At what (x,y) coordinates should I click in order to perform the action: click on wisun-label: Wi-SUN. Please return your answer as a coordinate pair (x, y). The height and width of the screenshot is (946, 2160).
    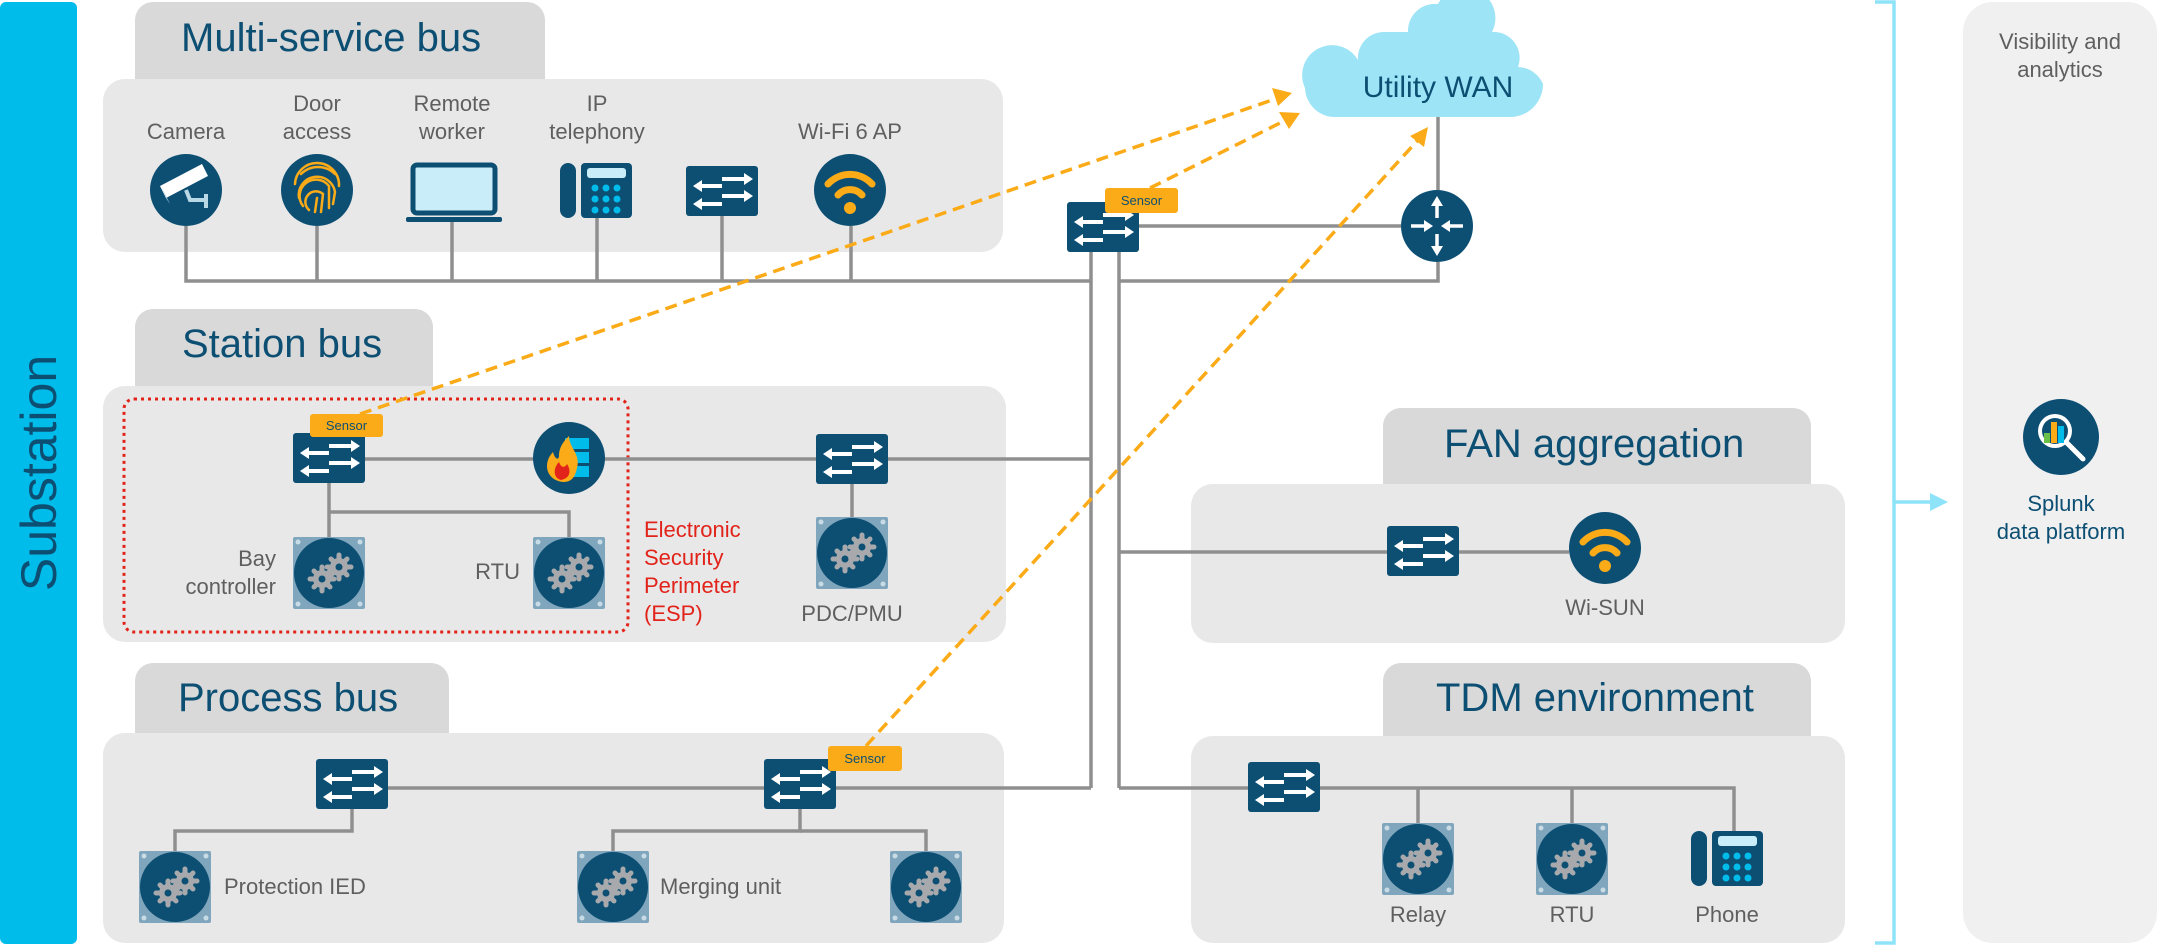
    Looking at the image, I should click on (1605, 607).